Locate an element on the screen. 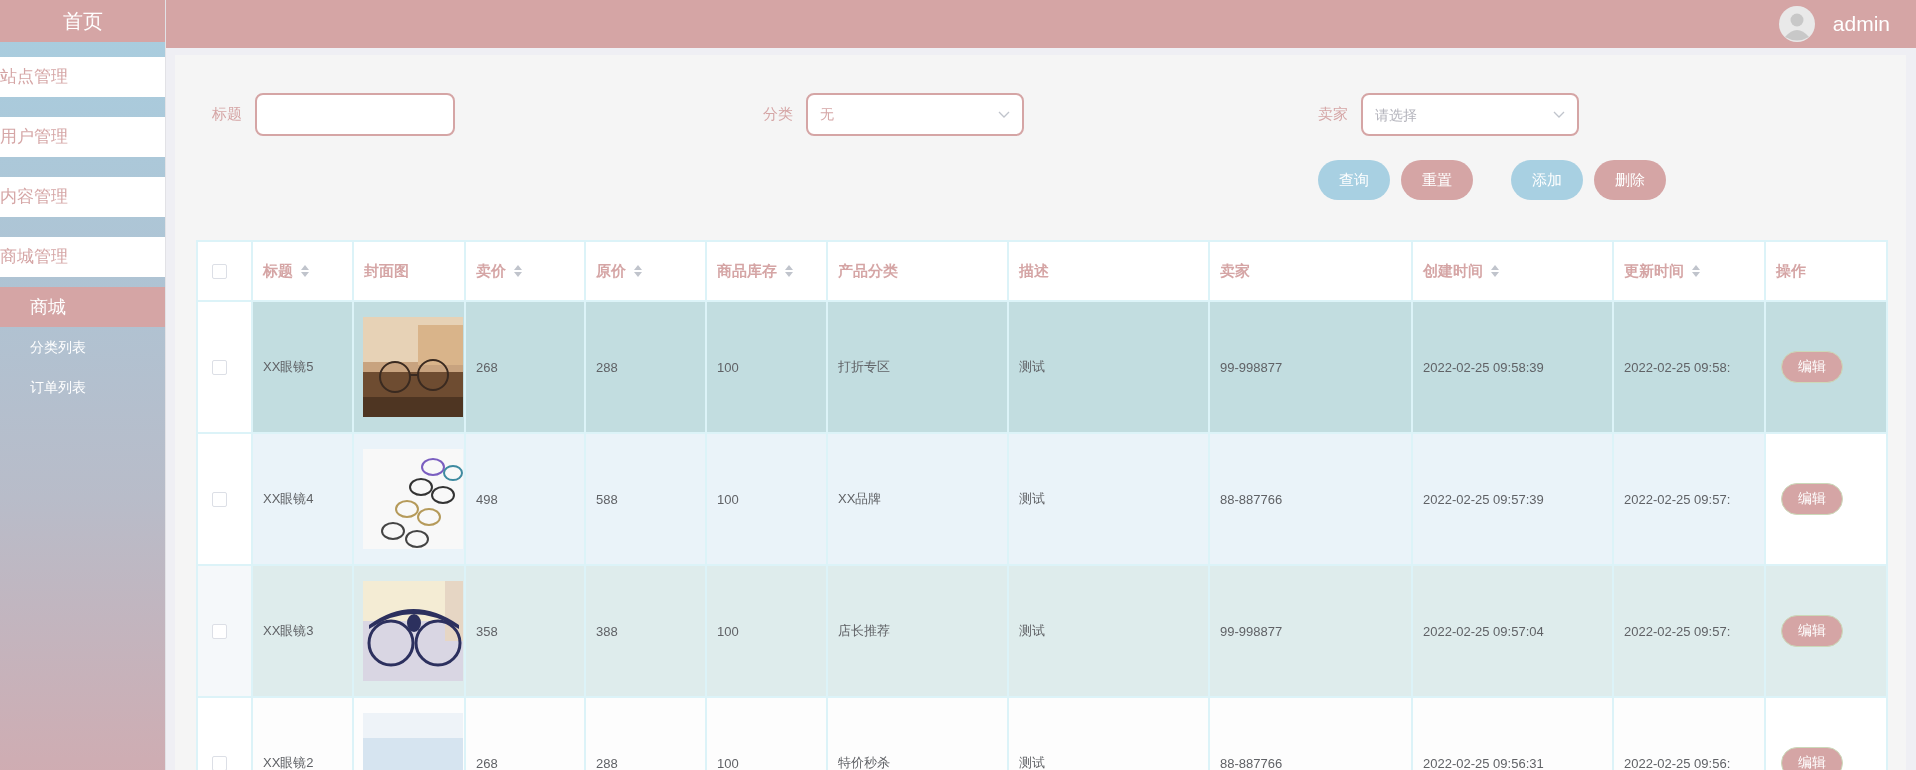  column-title: 描述 is located at coordinates (1034, 271).